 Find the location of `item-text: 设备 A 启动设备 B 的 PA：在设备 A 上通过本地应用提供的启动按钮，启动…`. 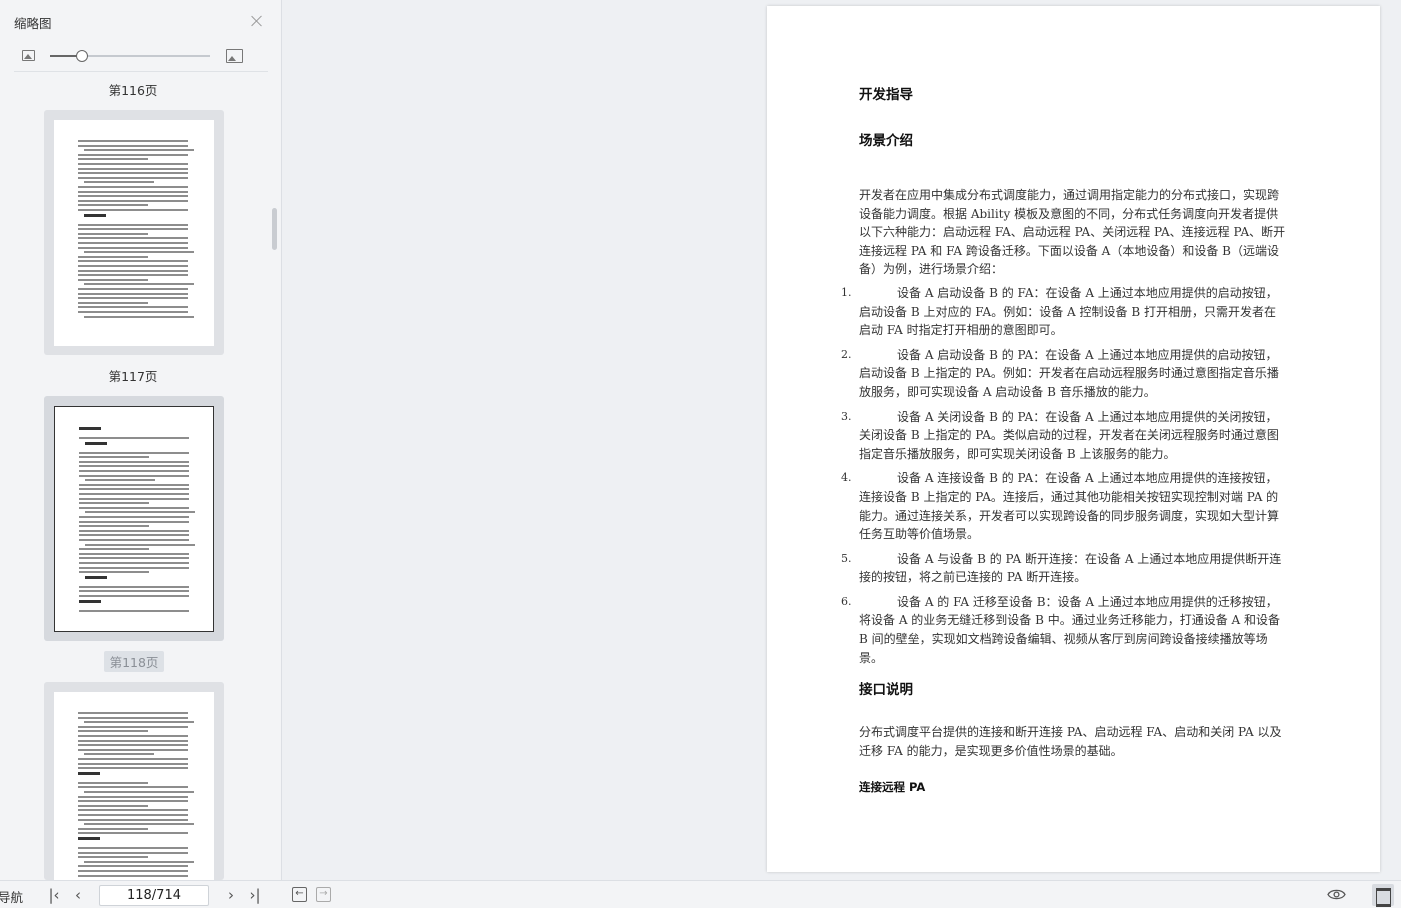

item-text: 设备 A 启动设备 B 的 PA：在设备 A 上通过本地应用提供的启动按钮，启动… is located at coordinates (1069, 373).